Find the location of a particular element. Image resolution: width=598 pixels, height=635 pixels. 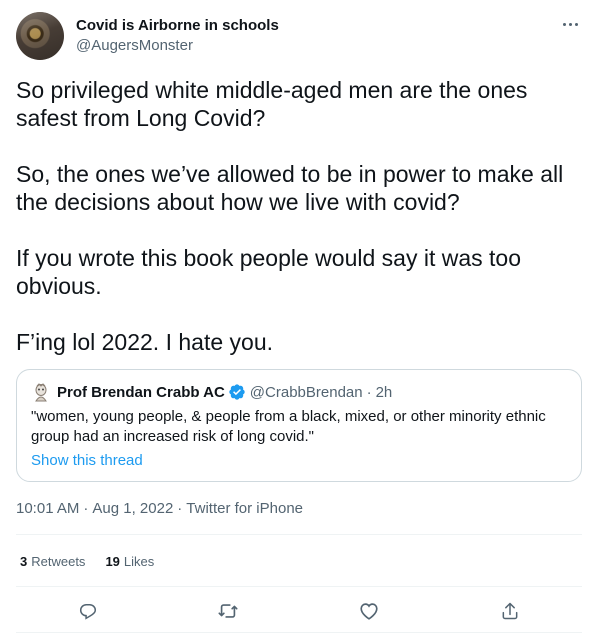

quoted-author-display-name: Prof Brendan Crabb AC is located at coordinates (141, 392).